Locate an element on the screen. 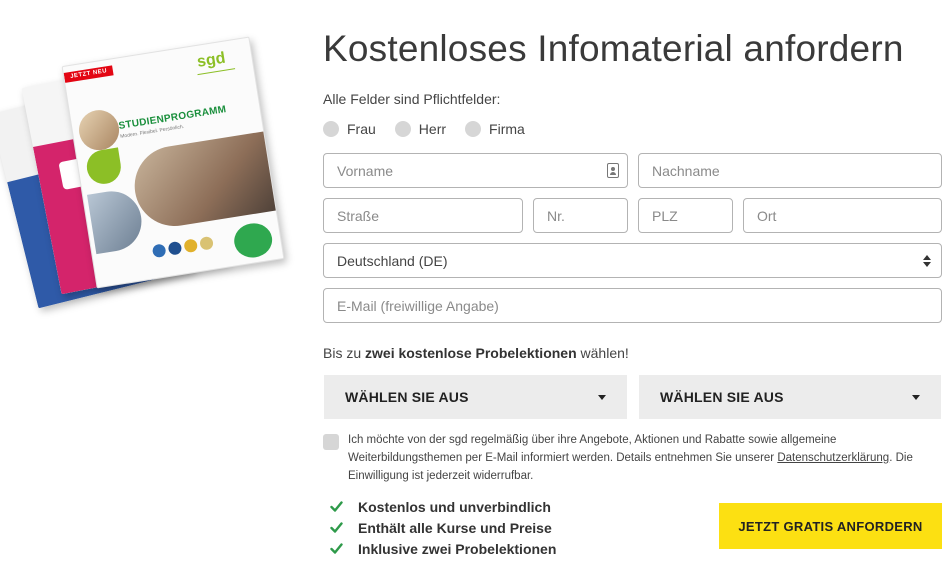 The image size is (949, 579). brochure-green-circle is located at coordinates (253, 240).